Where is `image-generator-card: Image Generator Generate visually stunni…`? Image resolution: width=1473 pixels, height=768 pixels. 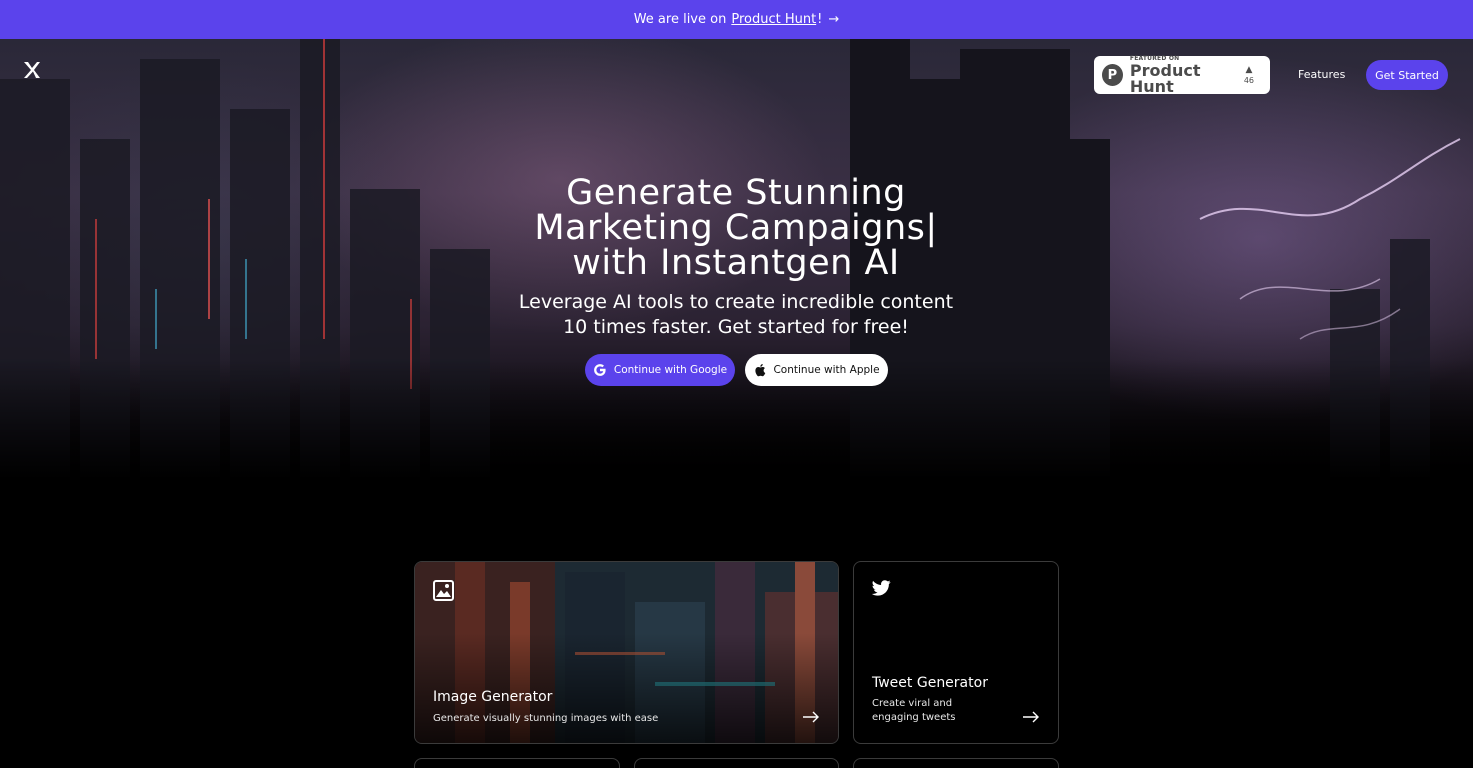 image-generator-card: Image Generator Generate visually stunni… is located at coordinates (626, 652).